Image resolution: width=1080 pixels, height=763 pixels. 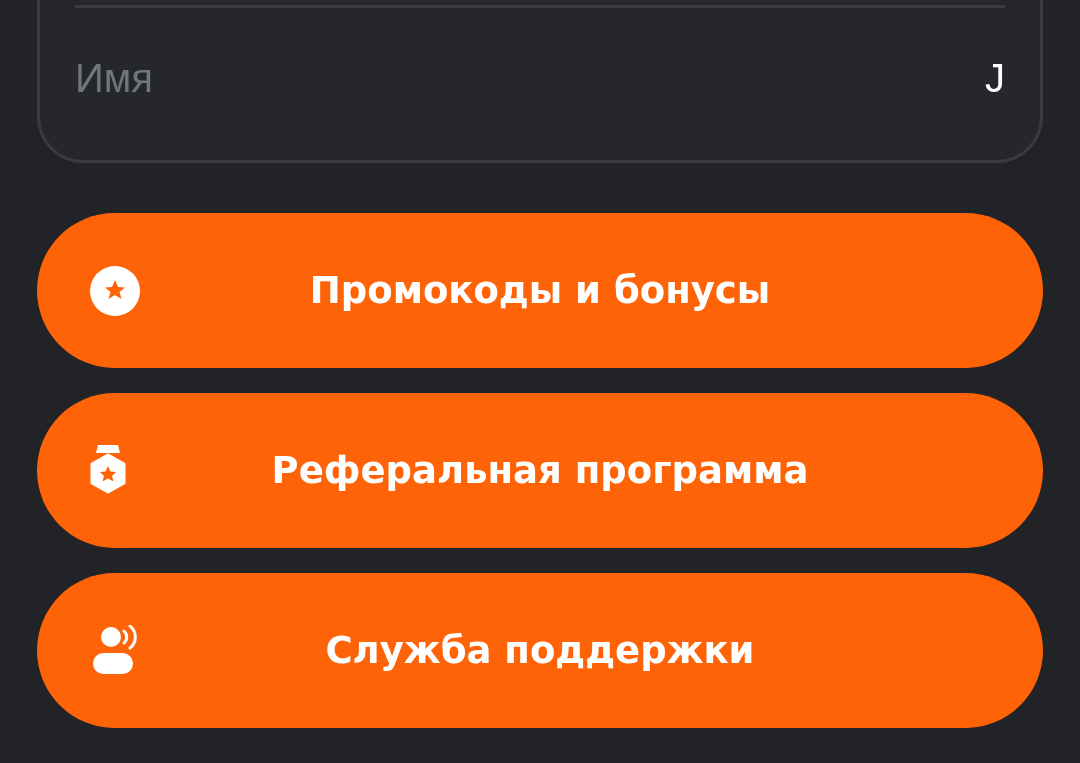 What do you see at coordinates (115, 290) in the screenshot?
I see `star-coin-icon` at bounding box center [115, 290].